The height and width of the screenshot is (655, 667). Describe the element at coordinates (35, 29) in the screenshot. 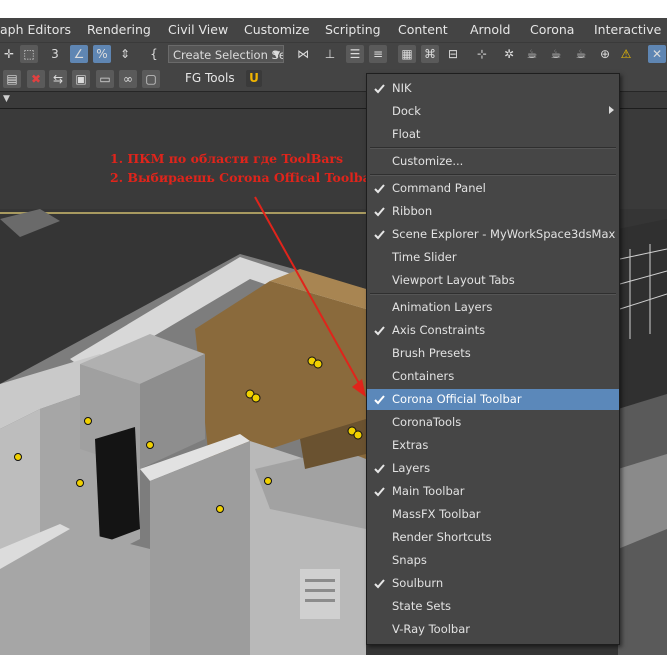

I see `menu-graph-editors: aph Editors` at that location.